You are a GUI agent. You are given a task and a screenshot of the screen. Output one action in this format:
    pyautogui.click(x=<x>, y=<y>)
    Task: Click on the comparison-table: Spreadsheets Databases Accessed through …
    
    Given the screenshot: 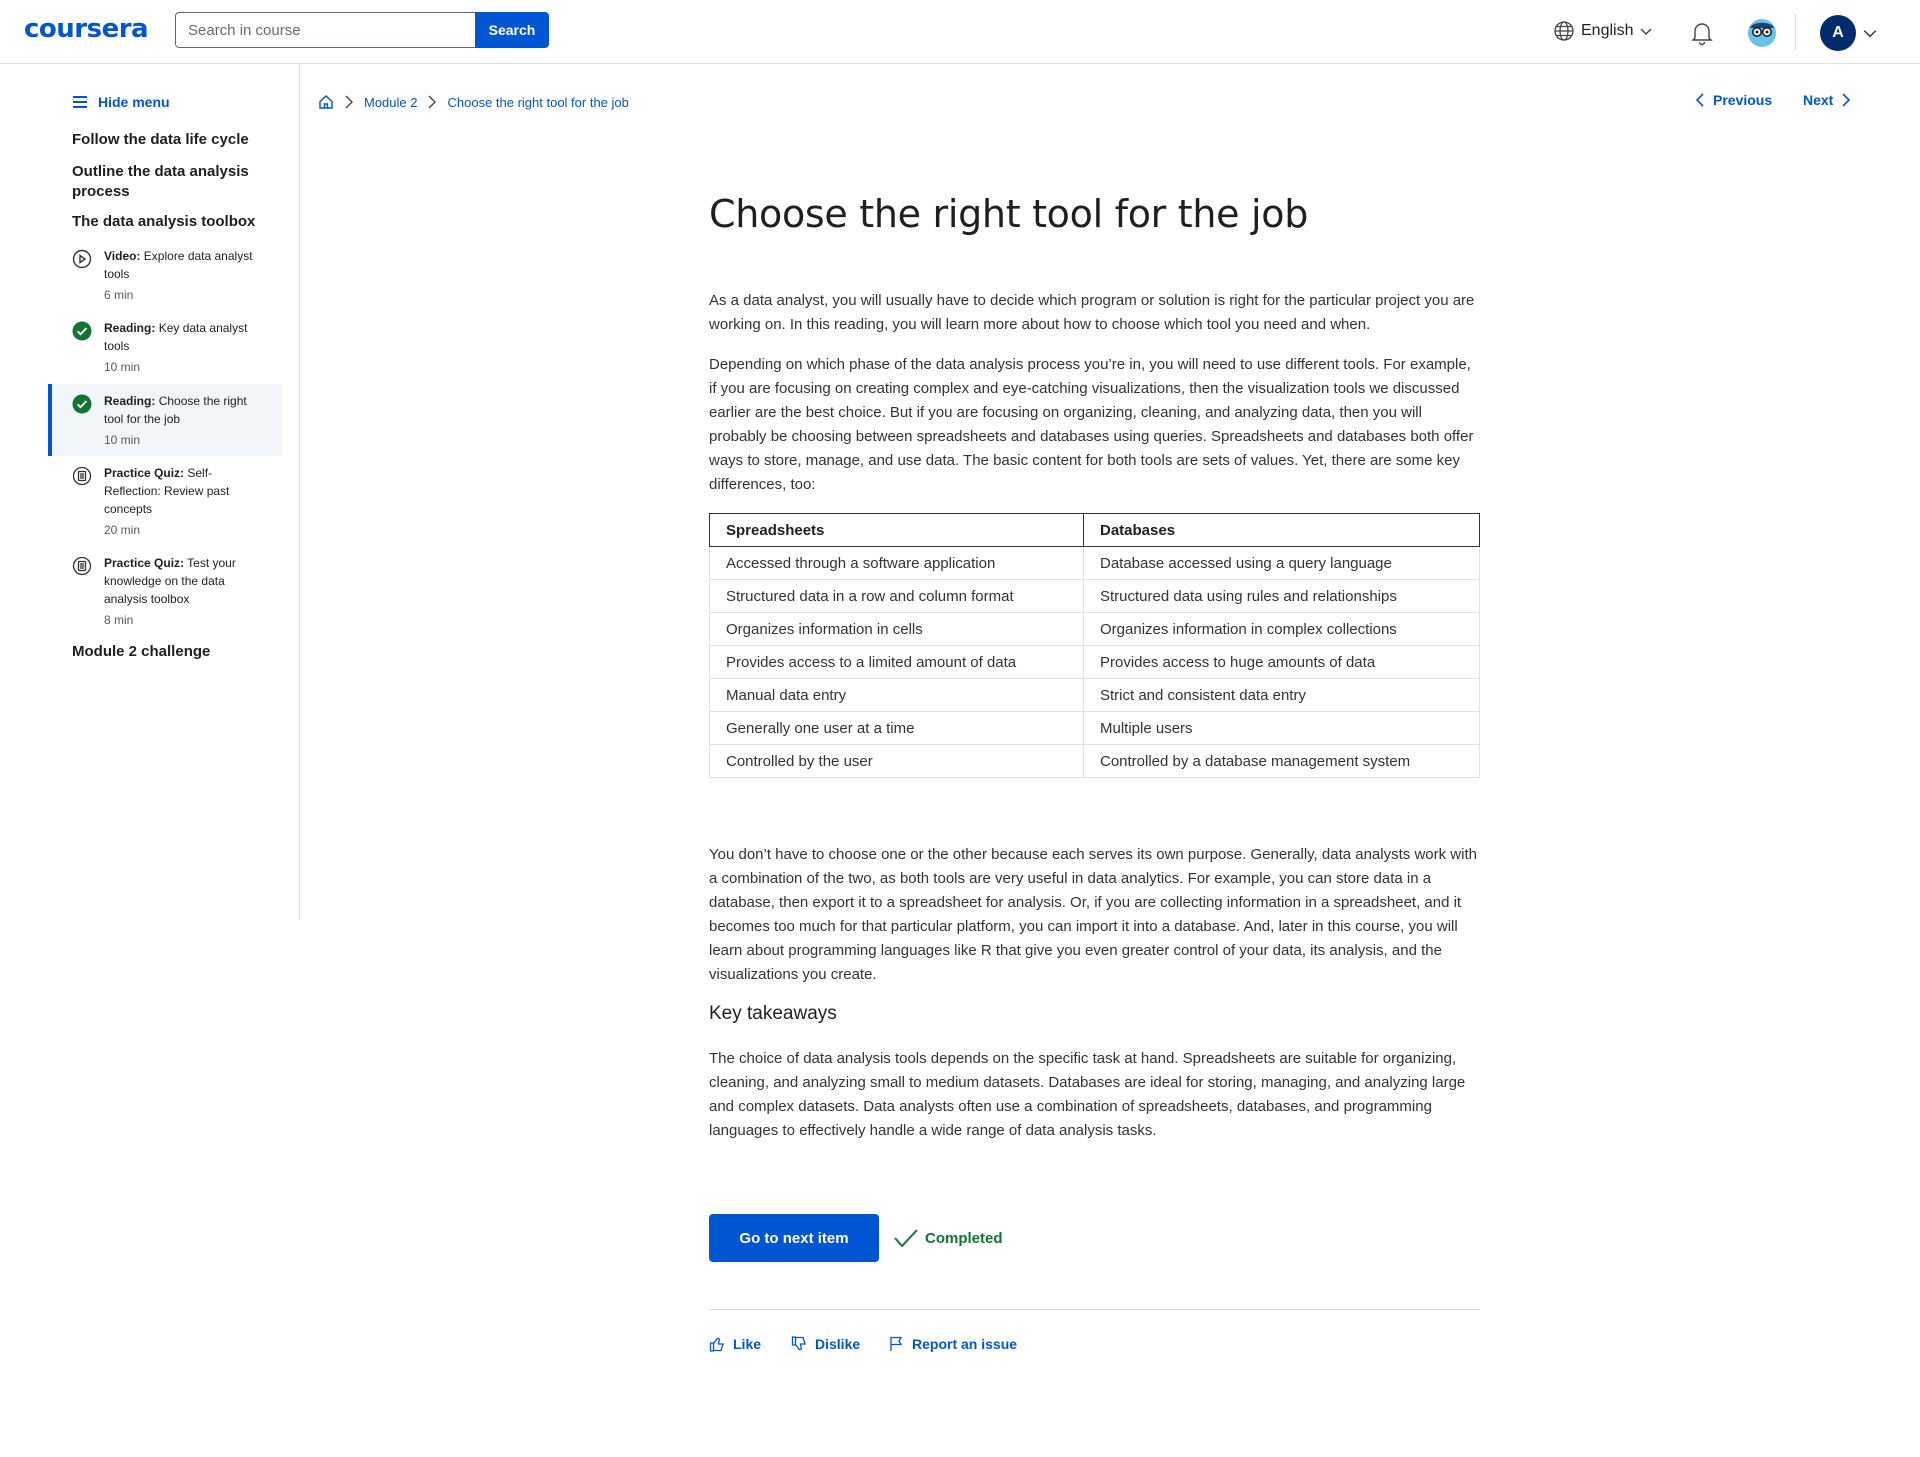 What is the action you would take?
    pyautogui.click(x=1094, y=645)
    